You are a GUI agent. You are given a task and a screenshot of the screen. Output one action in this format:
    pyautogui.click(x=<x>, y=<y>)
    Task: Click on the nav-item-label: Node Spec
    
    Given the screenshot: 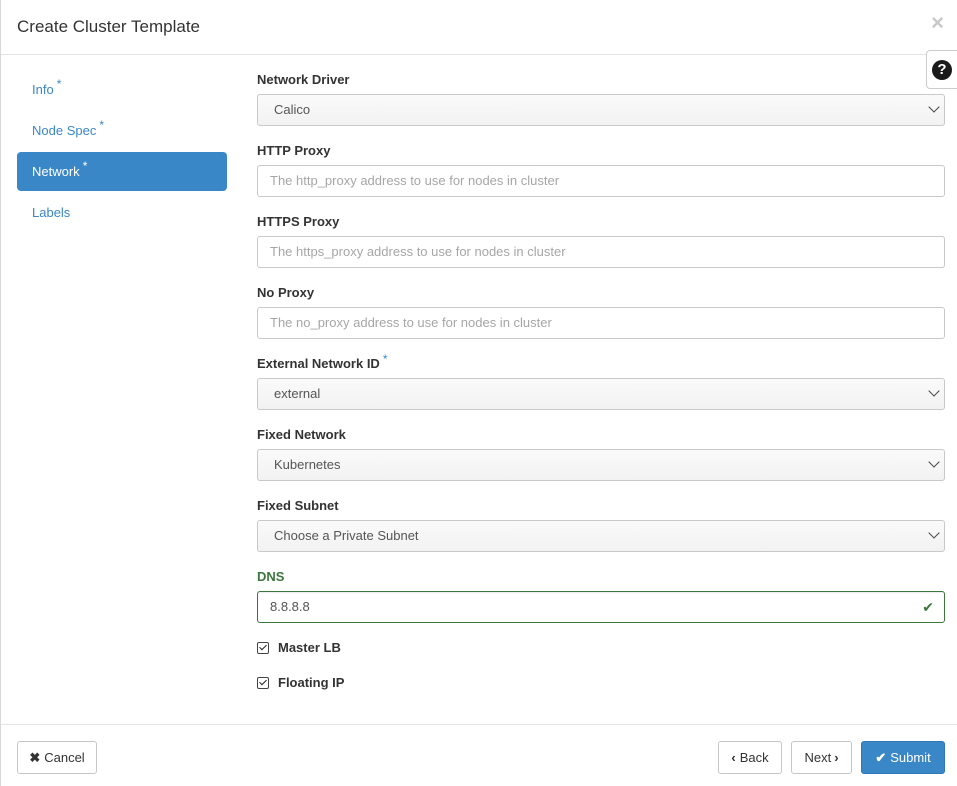 What is the action you would take?
    pyautogui.click(x=64, y=130)
    